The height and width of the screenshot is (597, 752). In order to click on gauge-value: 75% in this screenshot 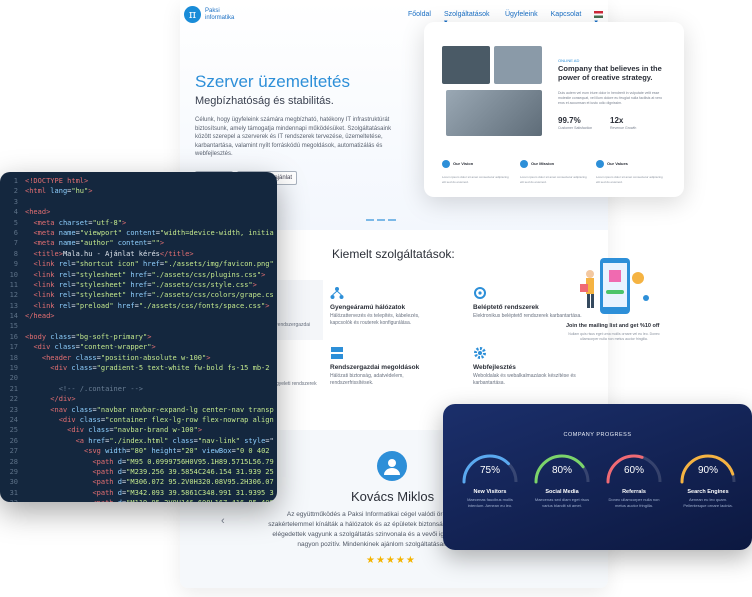, I will do `click(489, 470)`.